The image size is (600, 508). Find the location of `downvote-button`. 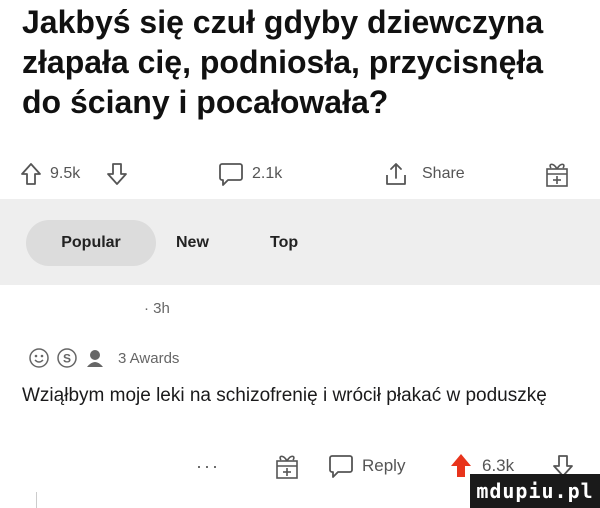

downvote-button is located at coordinates (117, 174).